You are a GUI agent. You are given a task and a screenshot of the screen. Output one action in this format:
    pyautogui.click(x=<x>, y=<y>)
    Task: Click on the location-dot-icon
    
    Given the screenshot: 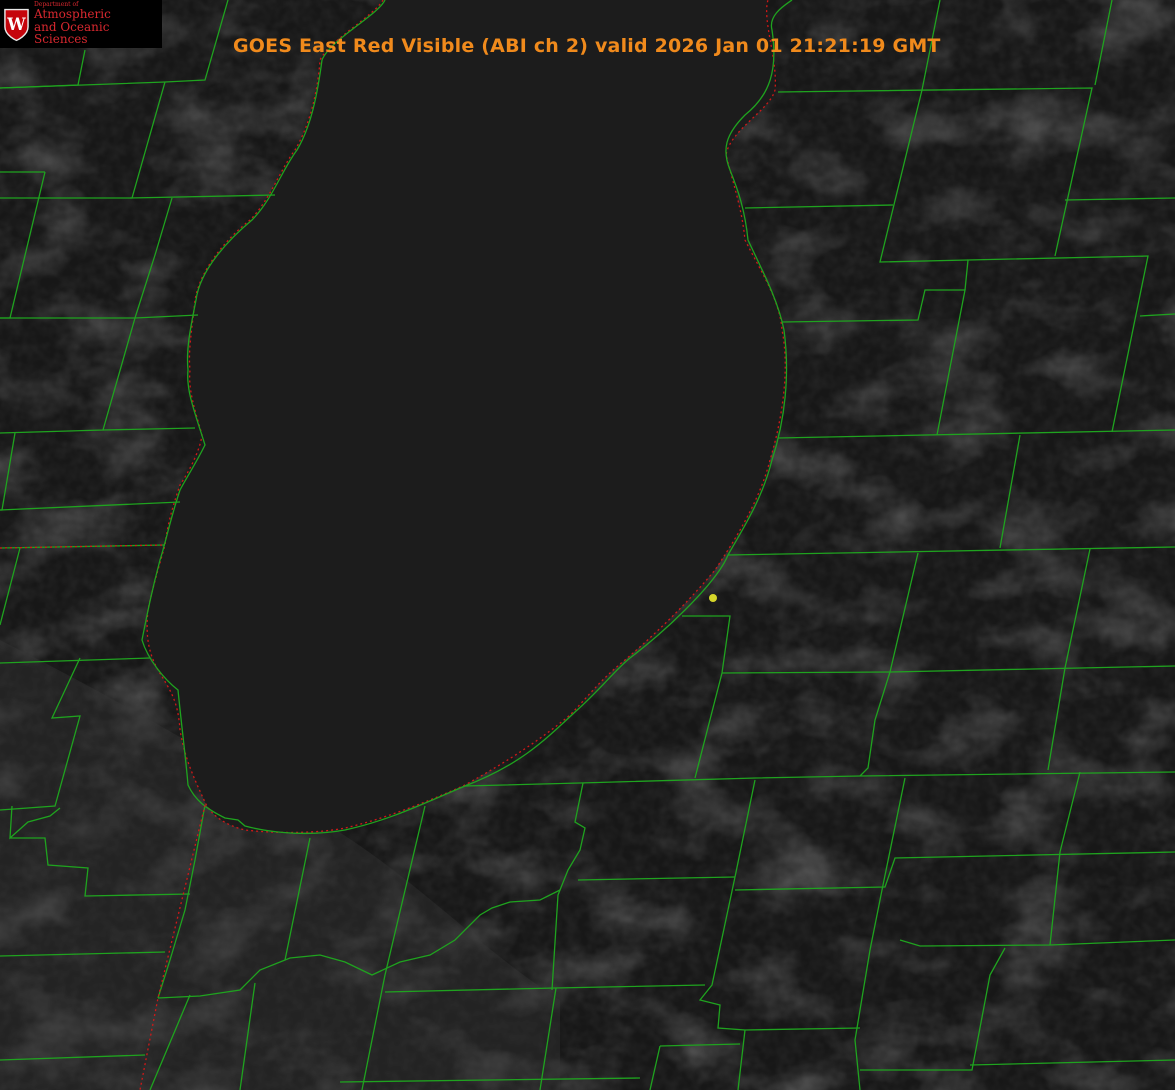 What is the action you would take?
    pyautogui.click(x=713, y=598)
    